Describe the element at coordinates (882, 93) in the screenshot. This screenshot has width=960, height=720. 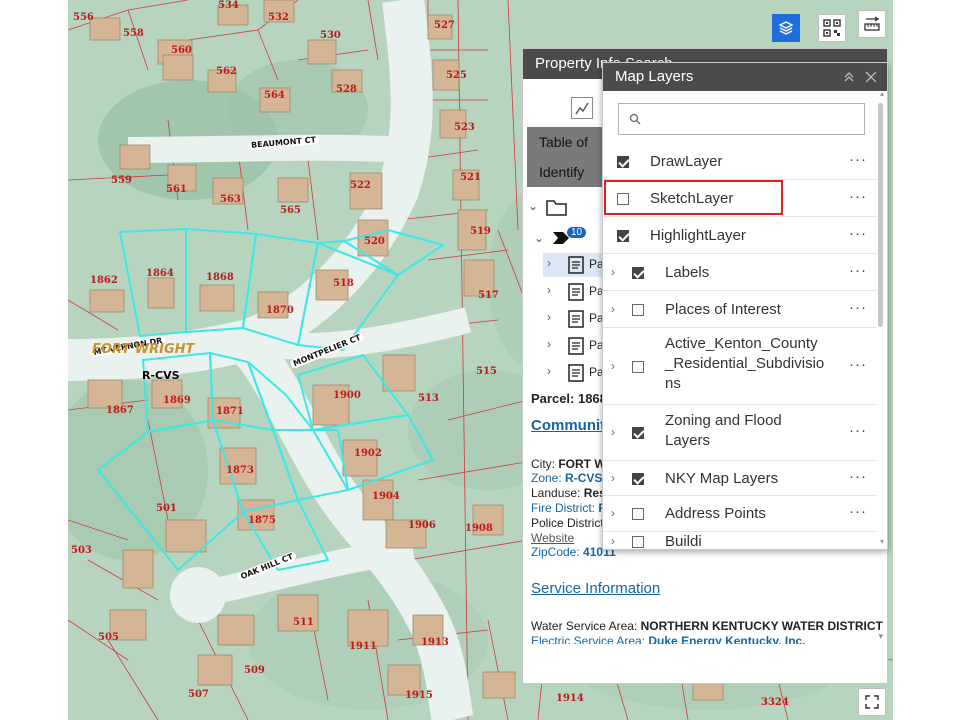
I see `scroll-up-icon: ▴` at that location.